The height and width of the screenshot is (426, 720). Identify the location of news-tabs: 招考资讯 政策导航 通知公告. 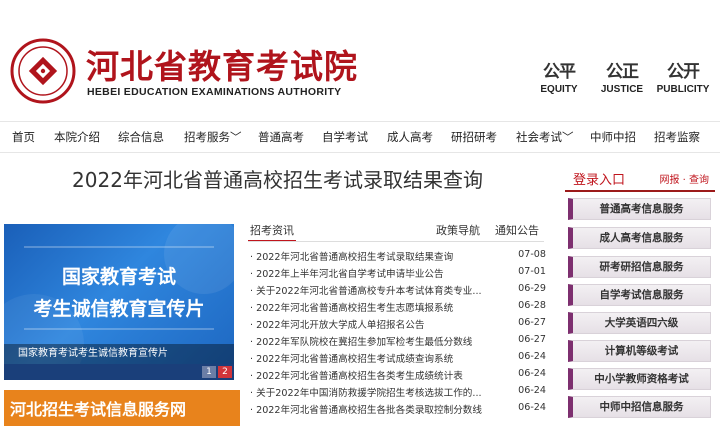
(396, 231).